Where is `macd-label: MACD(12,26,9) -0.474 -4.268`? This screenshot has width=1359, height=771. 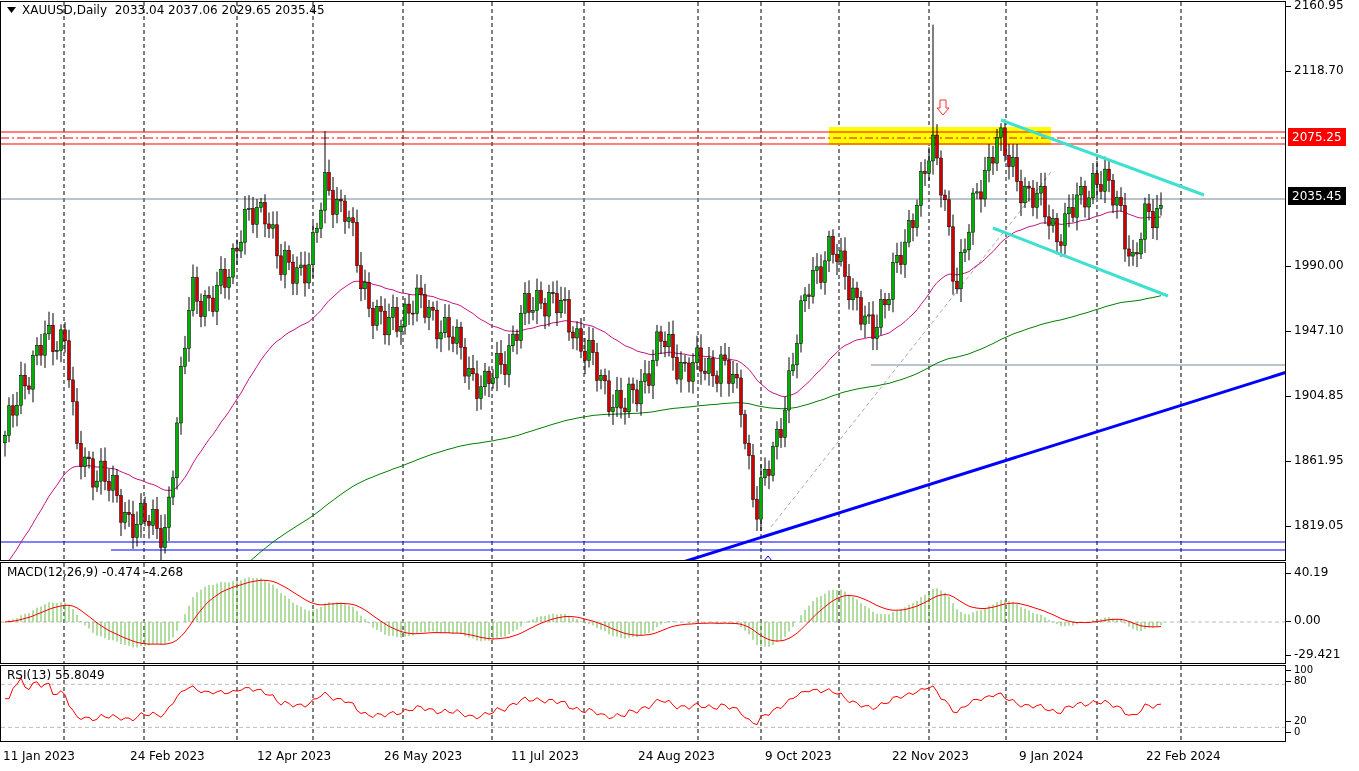
macd-label: MACD(12,26,9) -0.474 -4.268 is located at coordinates (95, 572).